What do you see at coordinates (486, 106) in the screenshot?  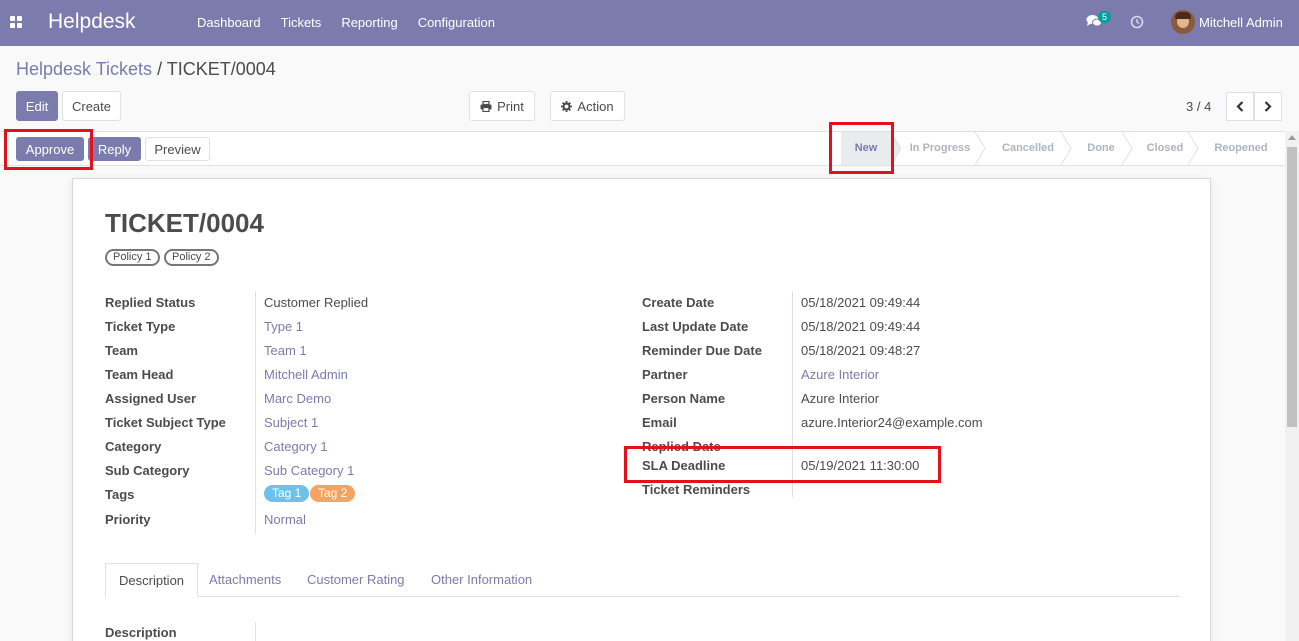 I see `print-icon` at bounding box center [486, 106].